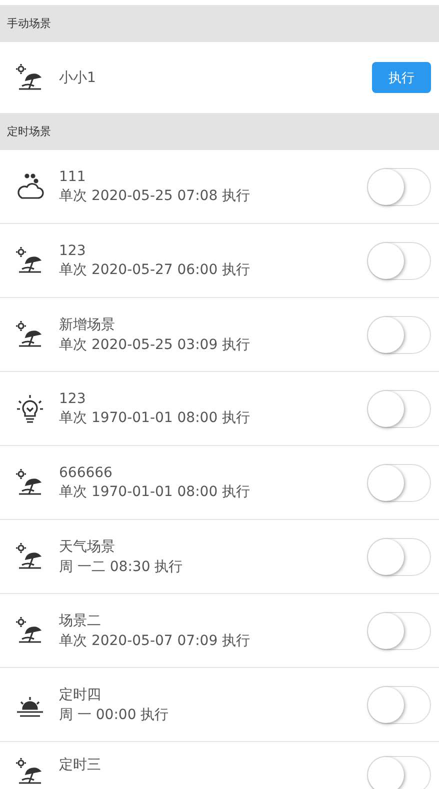 The image size is (439, 789). I want to click on section-title: 定时场景, so click(29, 131).